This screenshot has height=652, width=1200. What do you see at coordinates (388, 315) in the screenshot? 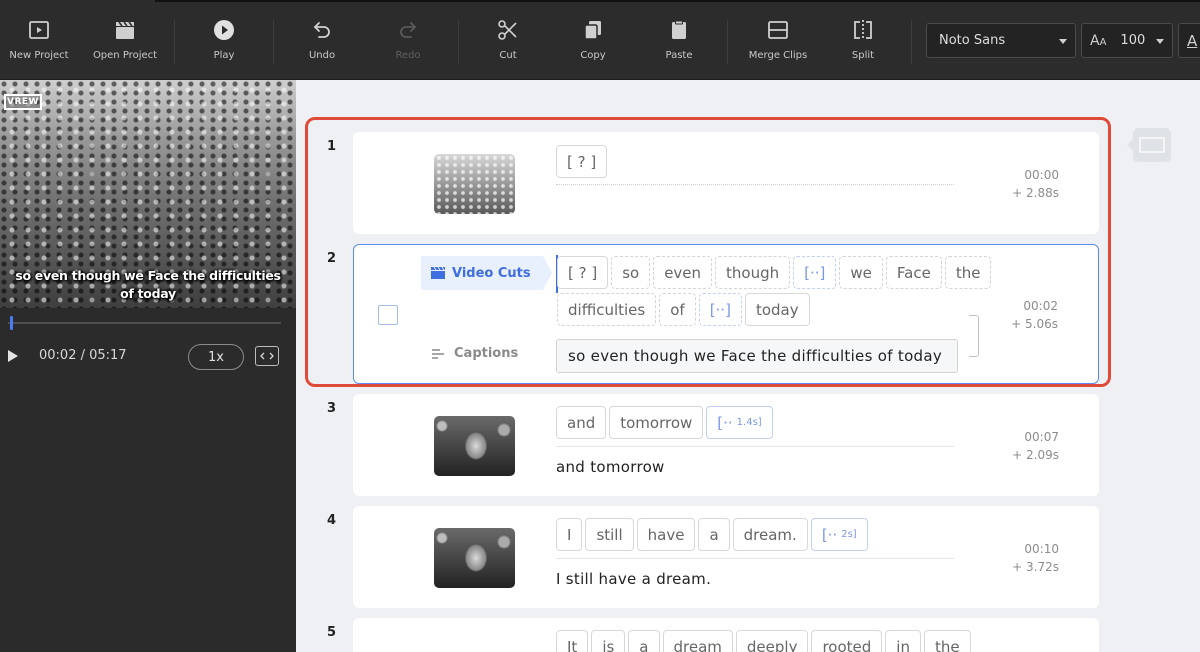
I see `clip-select-checkbox` at bounding box center [388, 315].